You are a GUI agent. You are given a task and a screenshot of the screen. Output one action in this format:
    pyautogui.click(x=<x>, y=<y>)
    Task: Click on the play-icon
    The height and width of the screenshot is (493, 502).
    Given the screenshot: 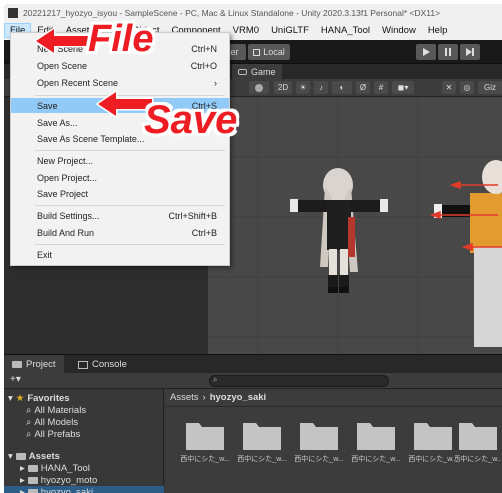 What is the action you would take?
    pyautogui.click(x=426, y=52)
    